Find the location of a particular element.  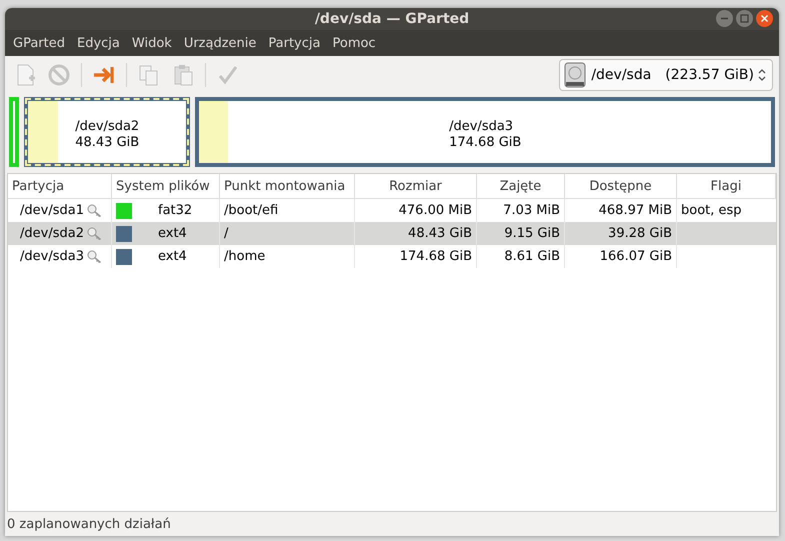

device-selector: /dev/sda (223.57 GiB) is located at coordinates (666, 75).